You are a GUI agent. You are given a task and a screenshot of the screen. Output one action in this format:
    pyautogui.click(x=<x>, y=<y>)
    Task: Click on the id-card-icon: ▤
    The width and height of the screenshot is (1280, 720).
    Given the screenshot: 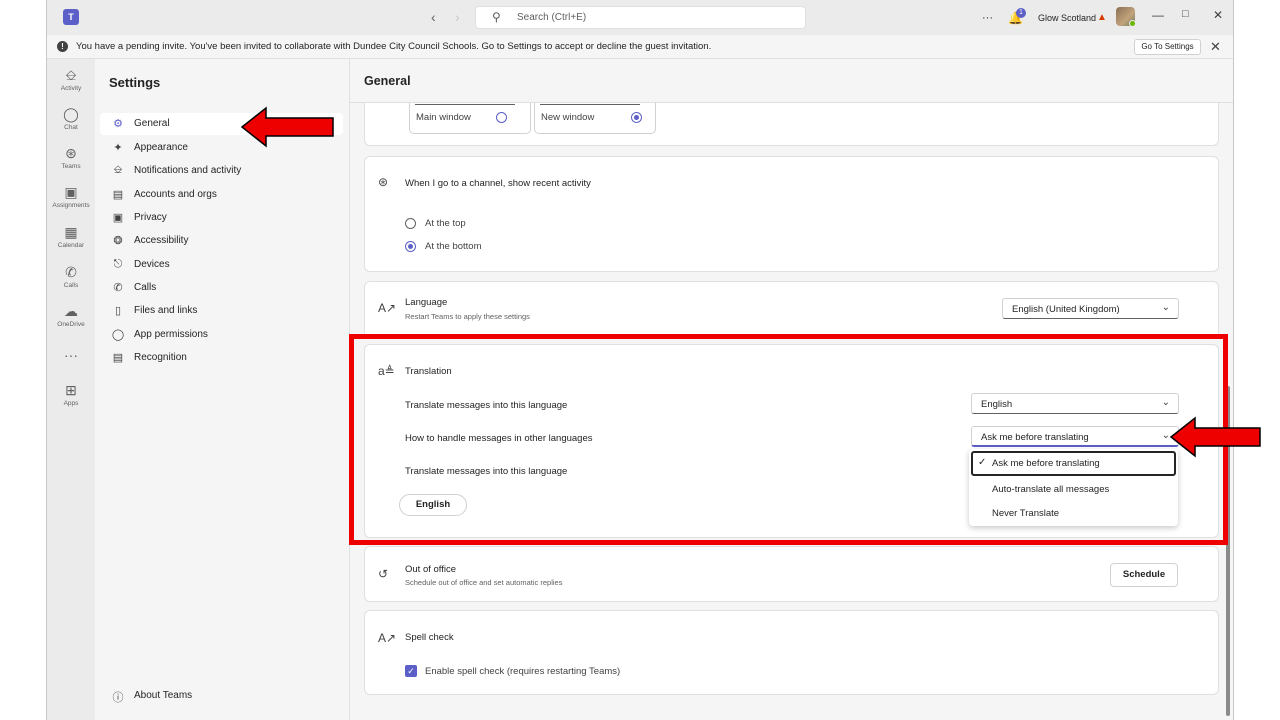 What is the action you would take?
    pyautogui.click(x=118, y=195)
    